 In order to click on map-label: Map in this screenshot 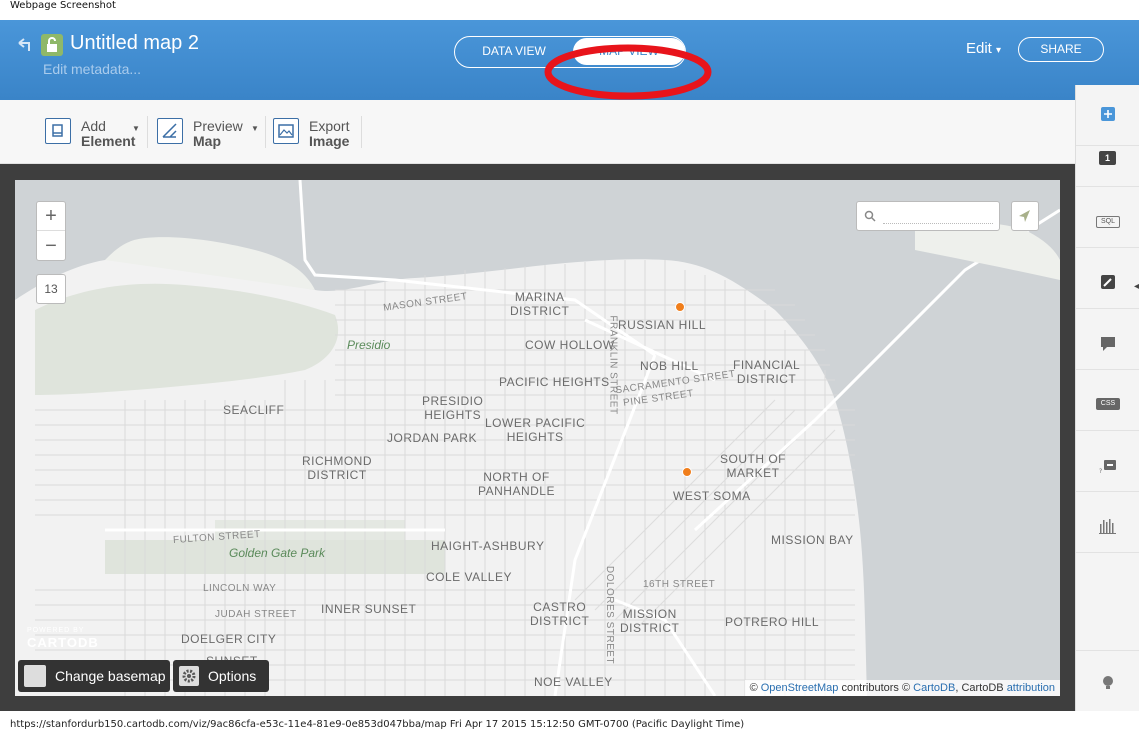, I will do `click(207, 141)`.